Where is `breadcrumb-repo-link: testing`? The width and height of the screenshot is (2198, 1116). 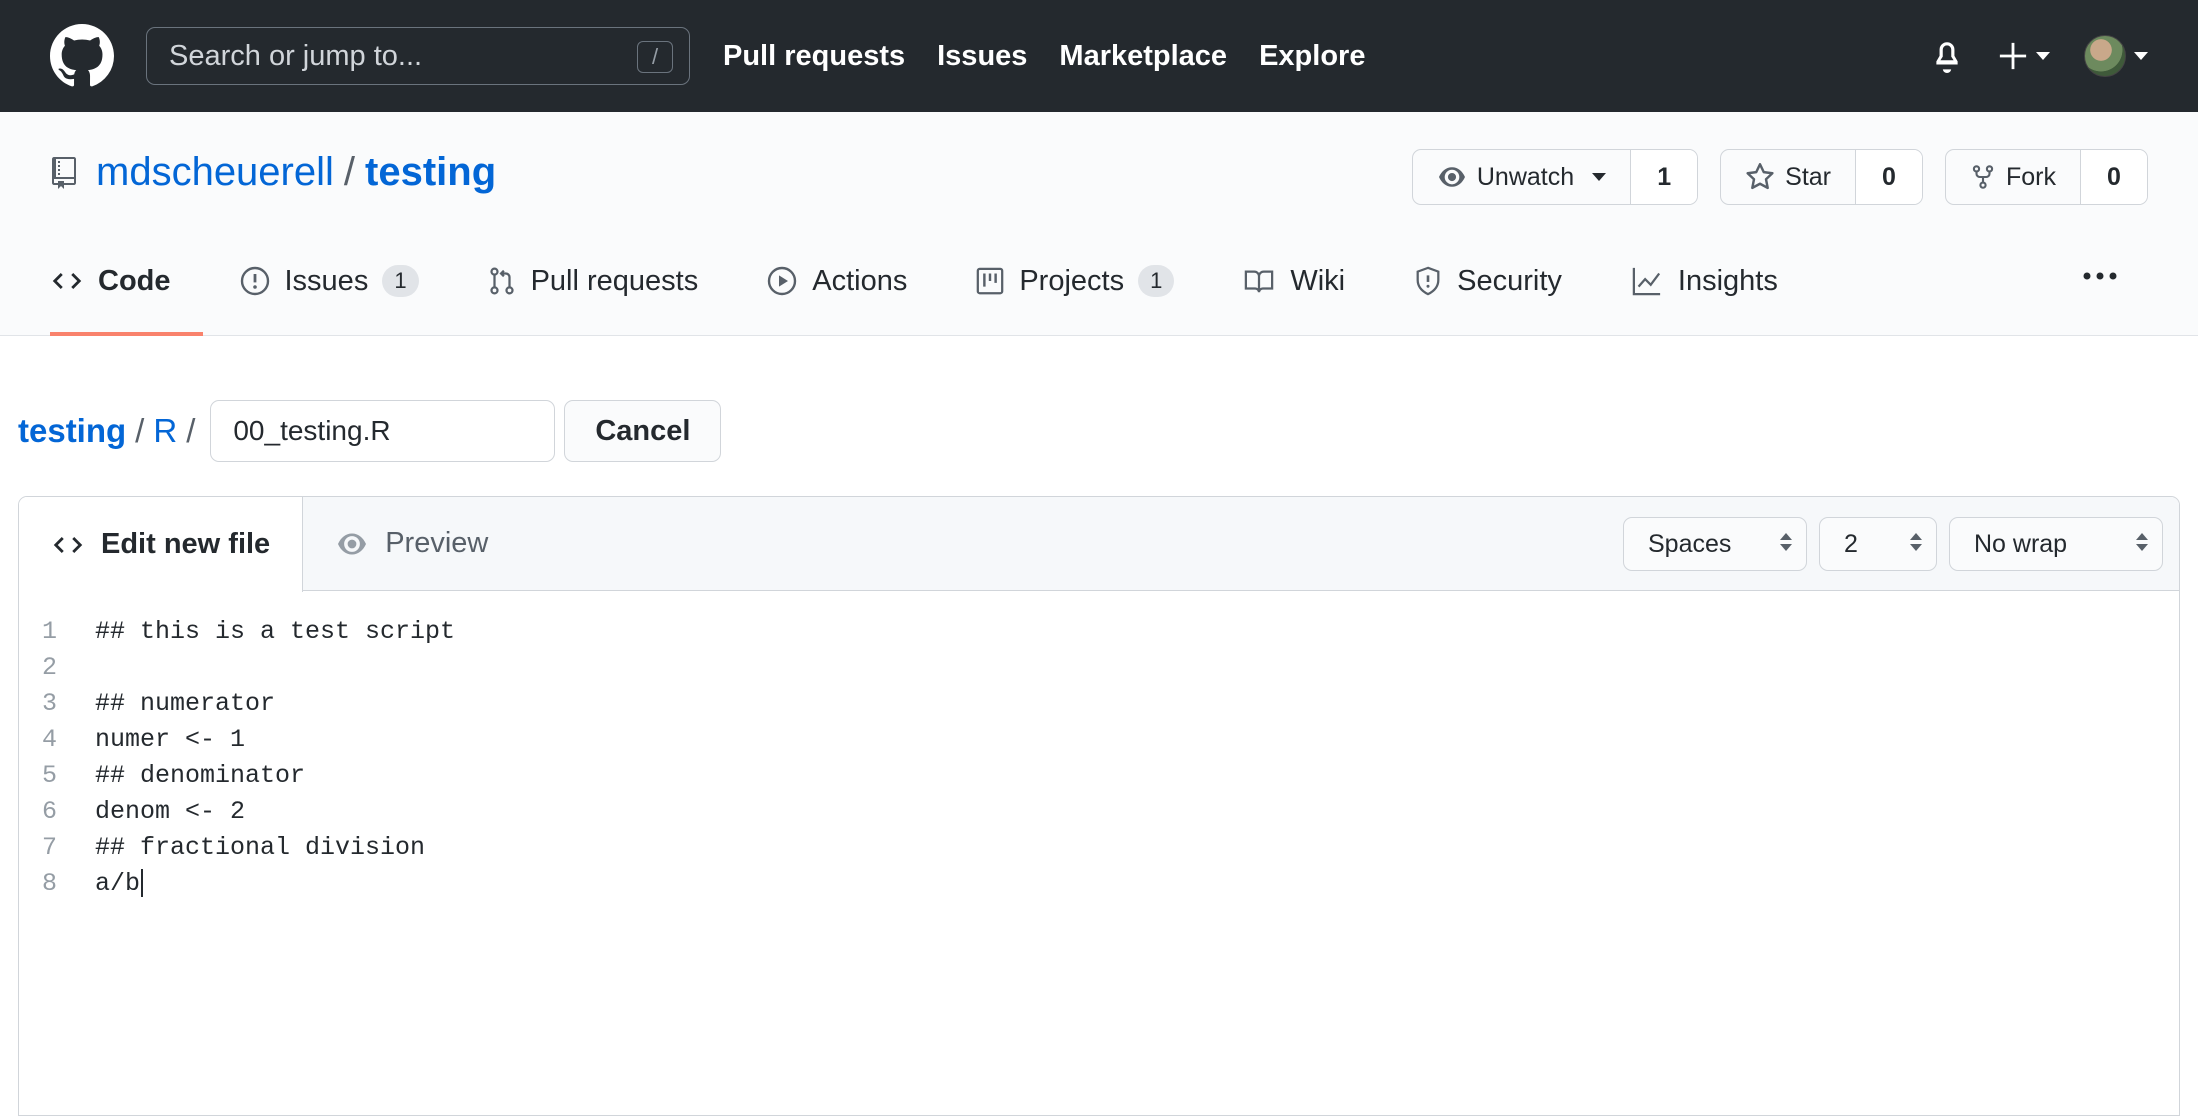 breadcrumb-repo-link: testing is located at coordinates (72, 431).